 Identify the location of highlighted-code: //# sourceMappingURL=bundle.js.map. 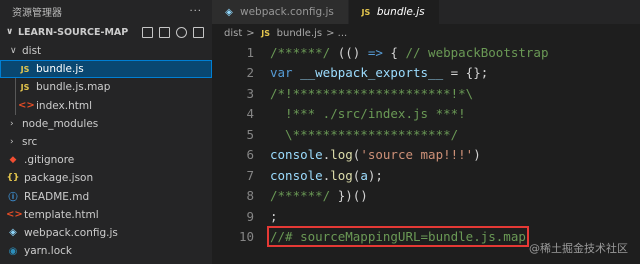
(398, 237).